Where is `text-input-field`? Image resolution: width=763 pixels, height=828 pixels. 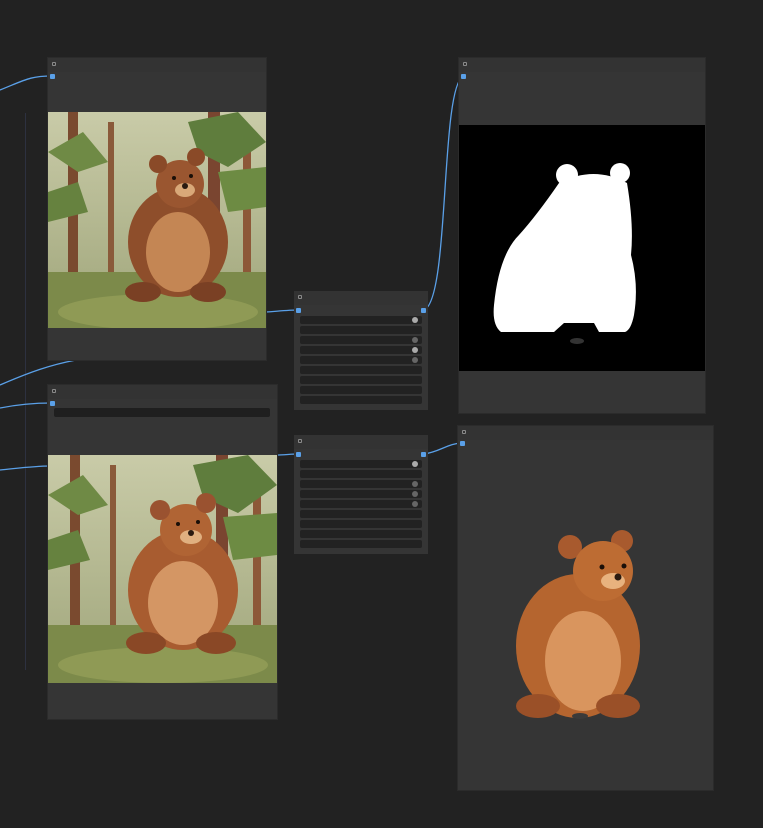 text-input-field is located at coordinates (162, 412).